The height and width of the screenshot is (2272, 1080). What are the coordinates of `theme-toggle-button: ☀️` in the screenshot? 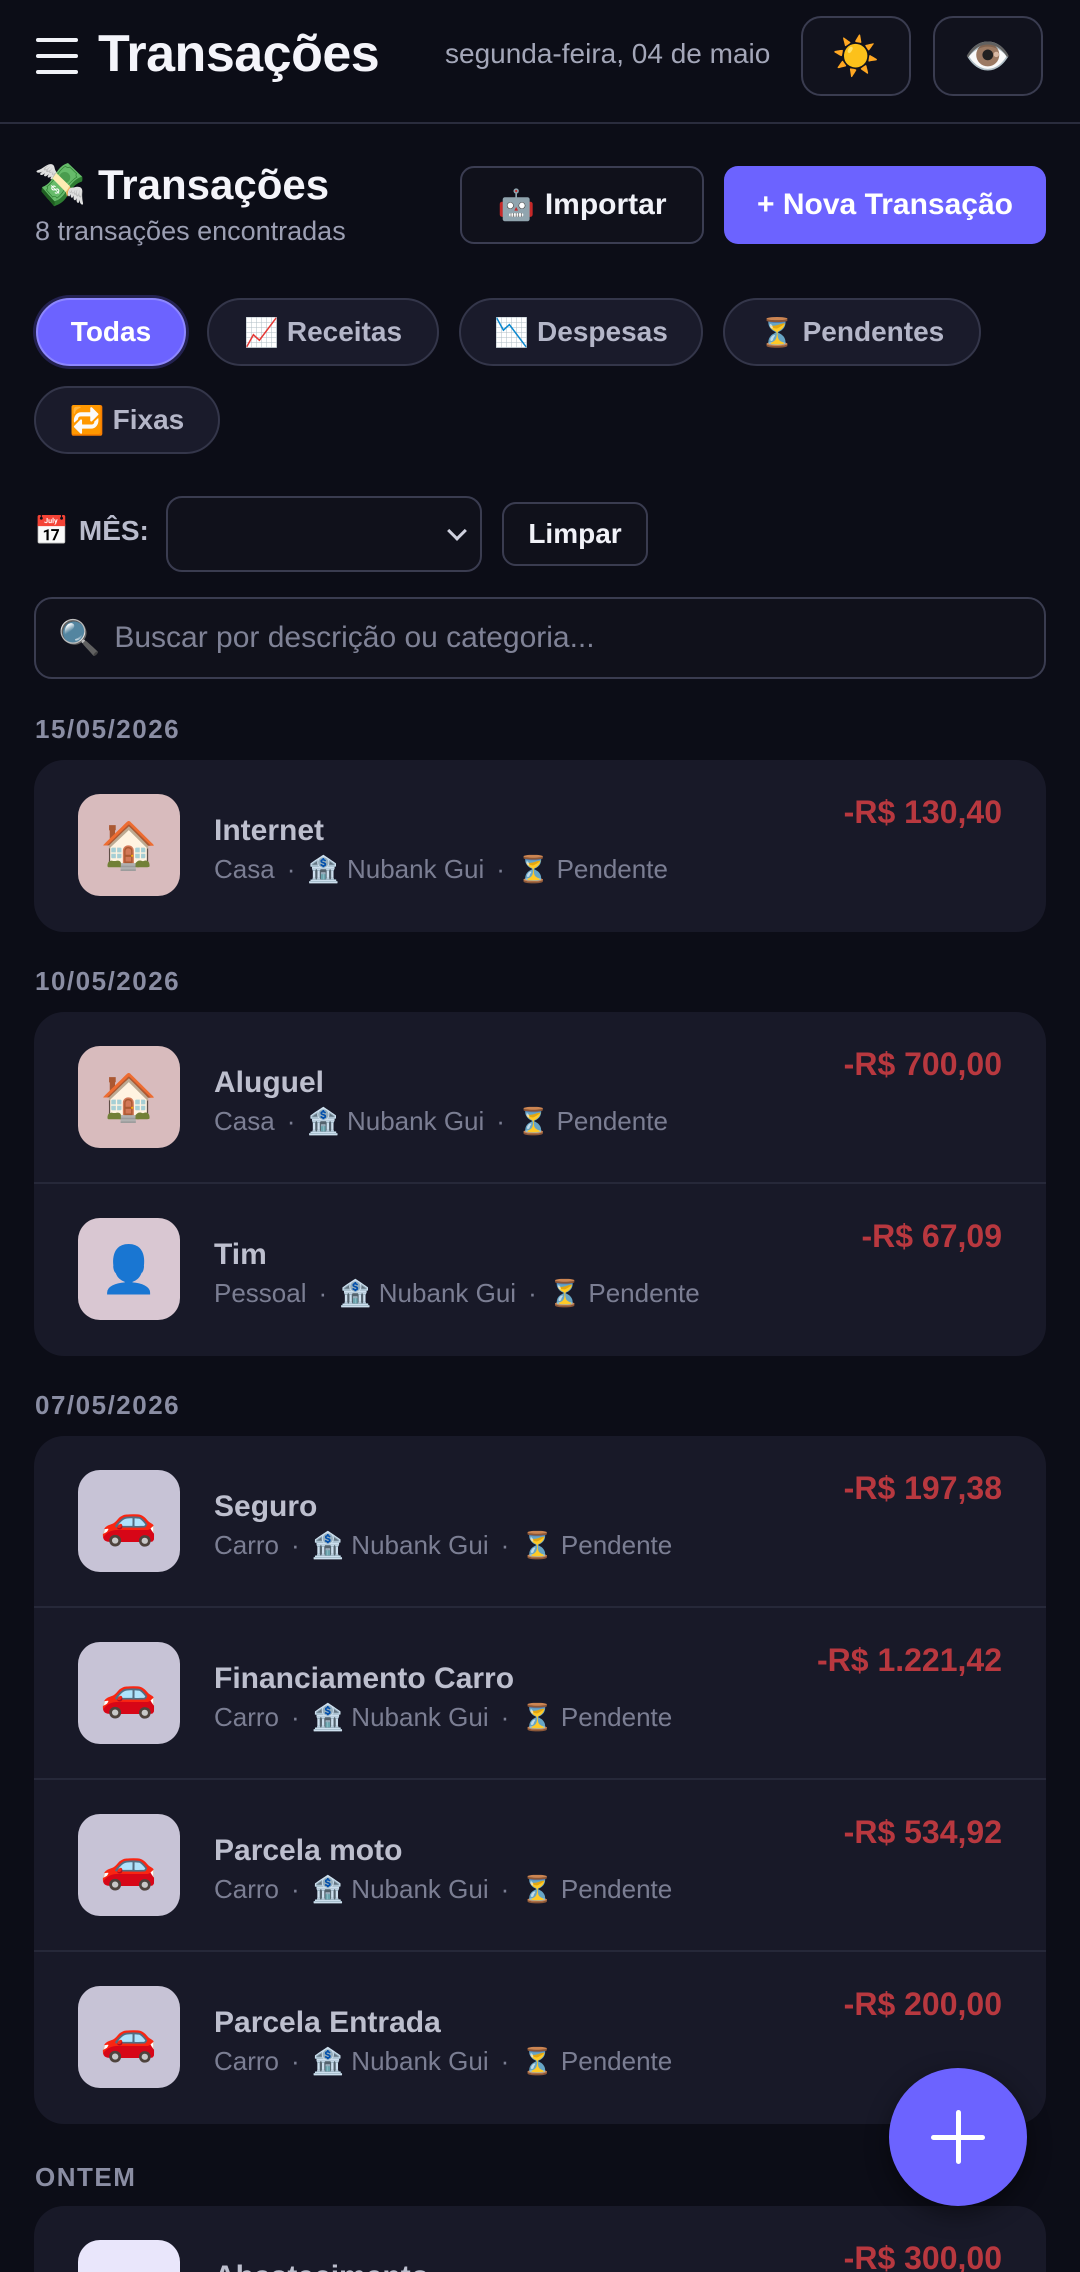 It's located at (856, 56).